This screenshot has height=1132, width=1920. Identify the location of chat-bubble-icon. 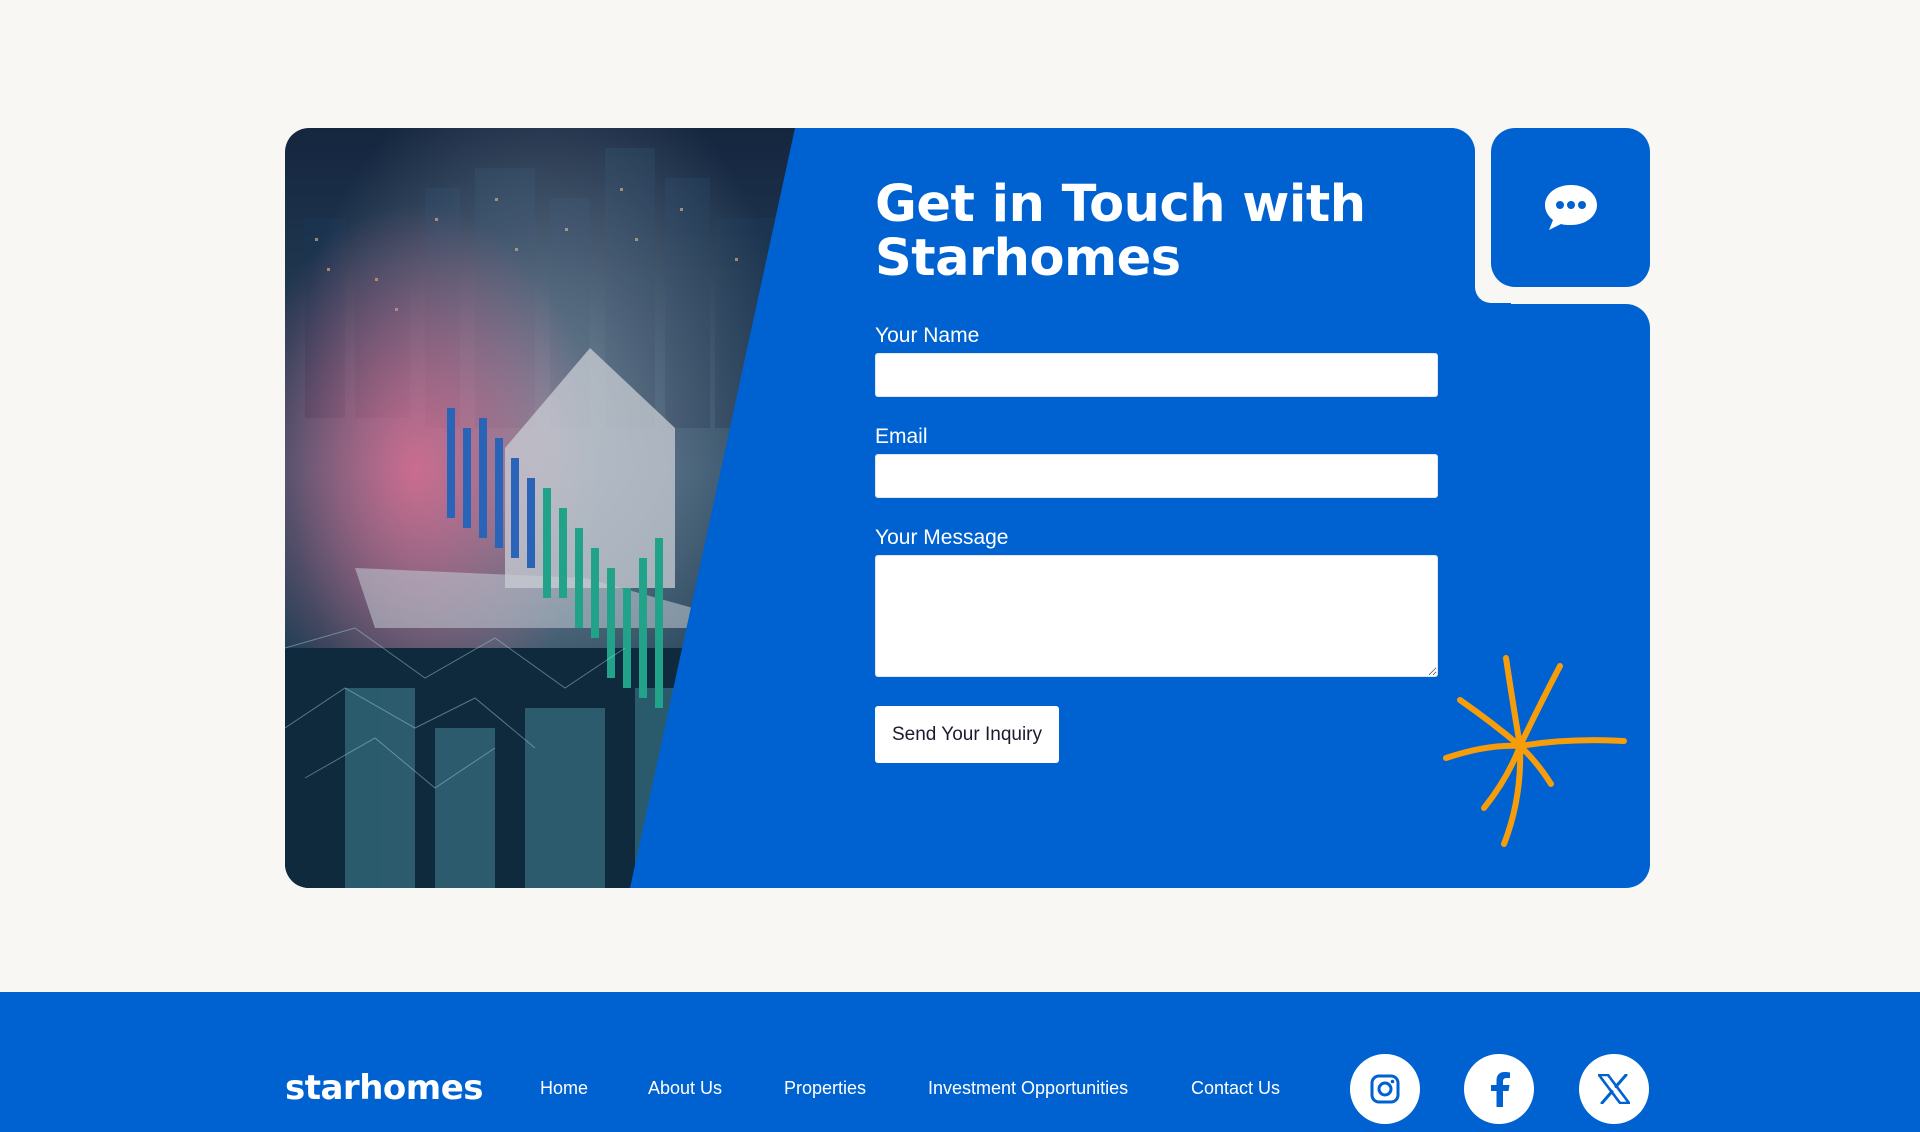
(1570, 207).